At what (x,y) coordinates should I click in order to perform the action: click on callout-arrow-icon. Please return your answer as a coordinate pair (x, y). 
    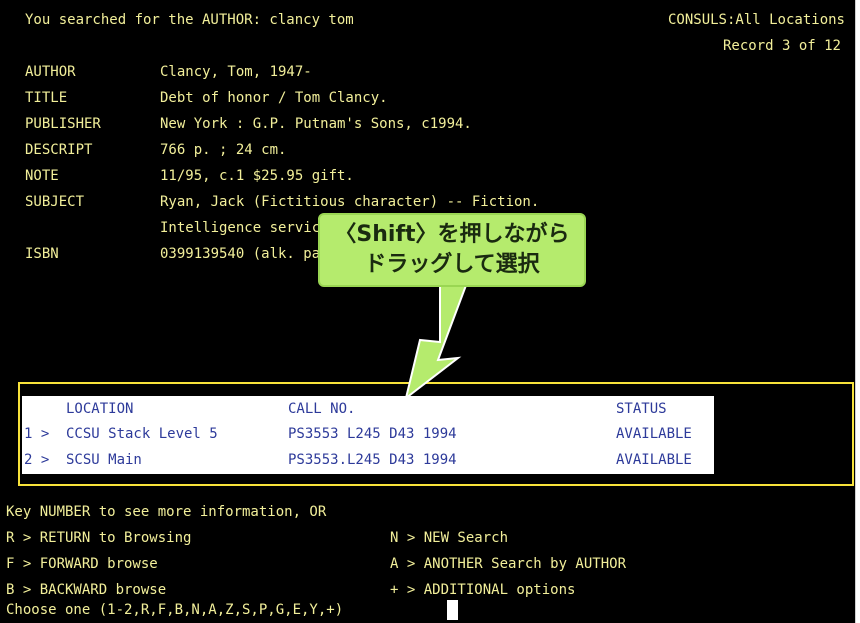
    Looking at the image, I should click on (437, 340).